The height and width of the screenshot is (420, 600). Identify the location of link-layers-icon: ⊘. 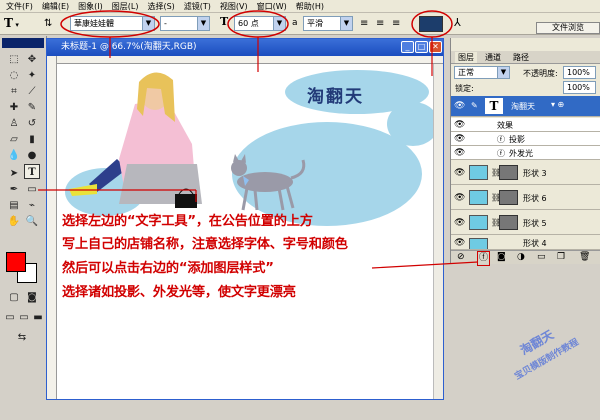
(461, 257).